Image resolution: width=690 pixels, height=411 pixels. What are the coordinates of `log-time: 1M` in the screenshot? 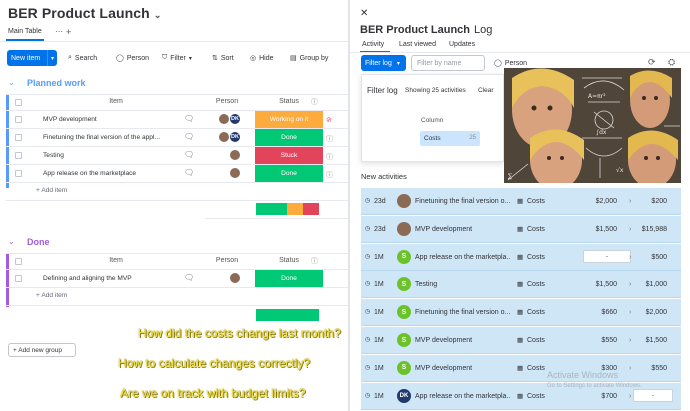 It's located at (379, 285).